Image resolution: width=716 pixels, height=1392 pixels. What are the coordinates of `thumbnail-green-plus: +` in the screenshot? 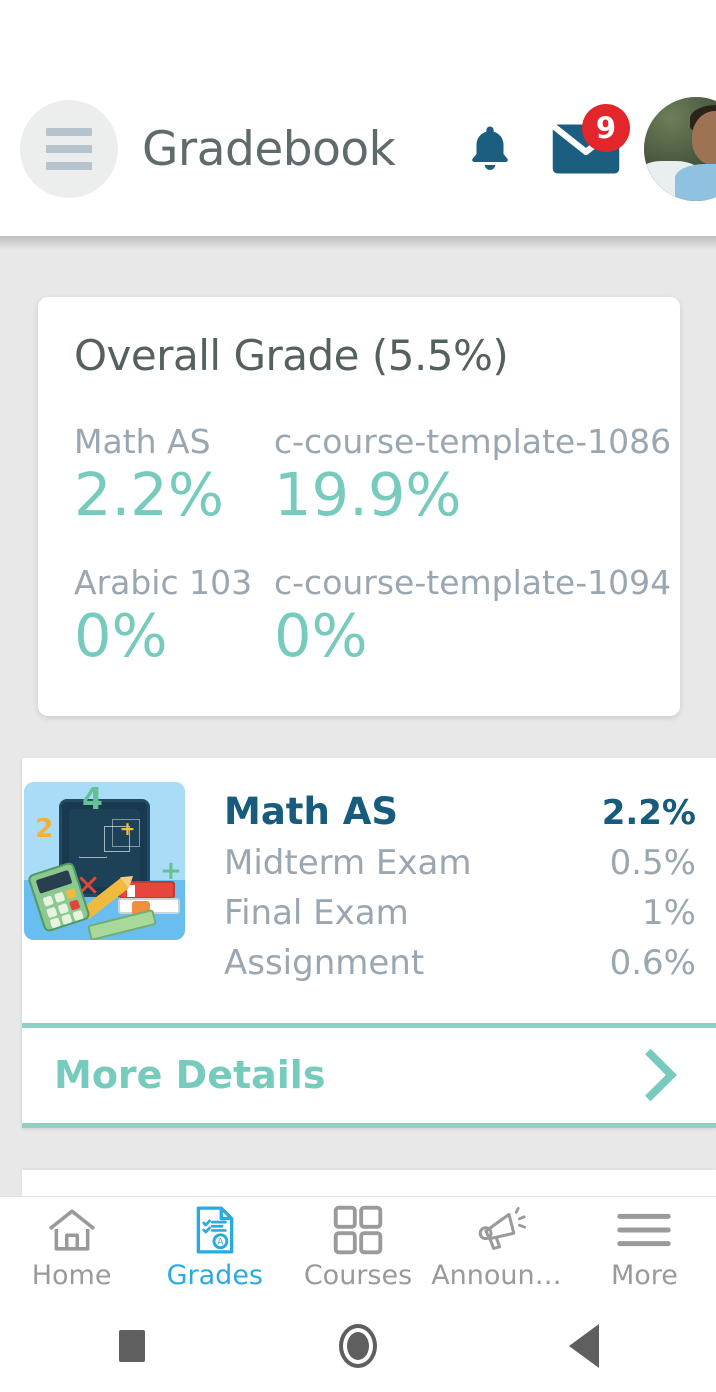 It's located at (170, 870).